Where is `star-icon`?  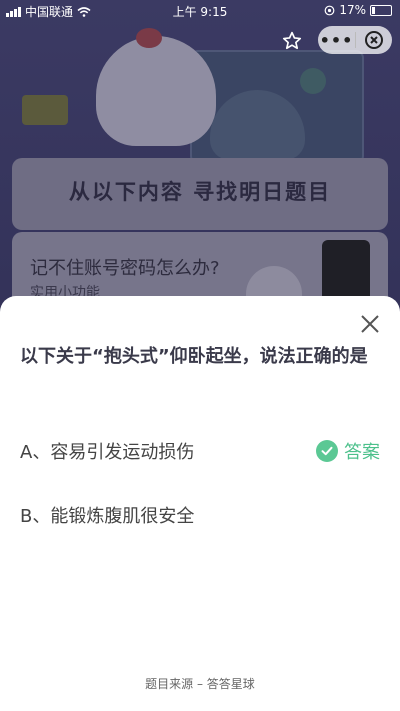 star-icon is located at coordinates (292, 40).